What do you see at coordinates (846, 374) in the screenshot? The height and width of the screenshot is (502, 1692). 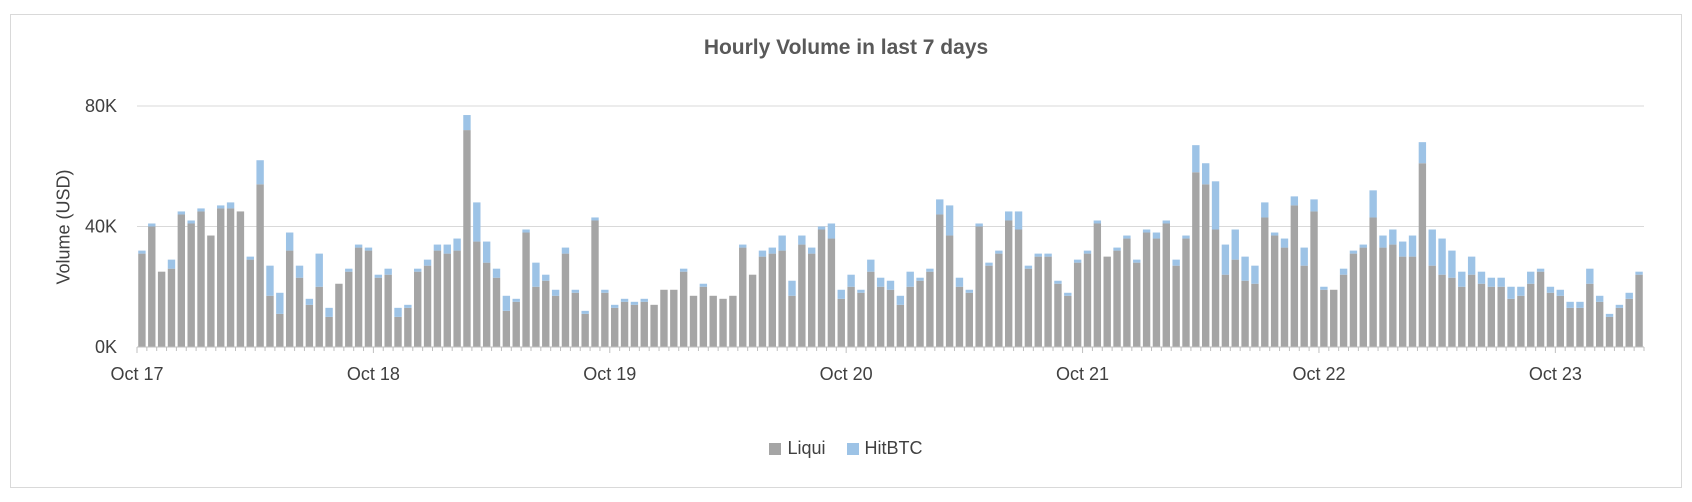 I see `x-tick-label: Oct 20` at bounding box center [846, 374].